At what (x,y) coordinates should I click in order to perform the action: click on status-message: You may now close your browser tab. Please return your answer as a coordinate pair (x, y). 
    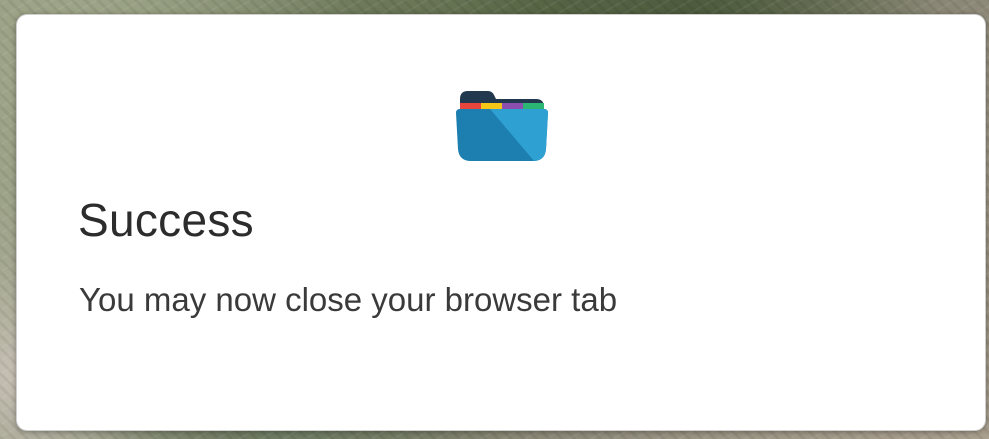
    Looking at the image, I should click on (348, 299).